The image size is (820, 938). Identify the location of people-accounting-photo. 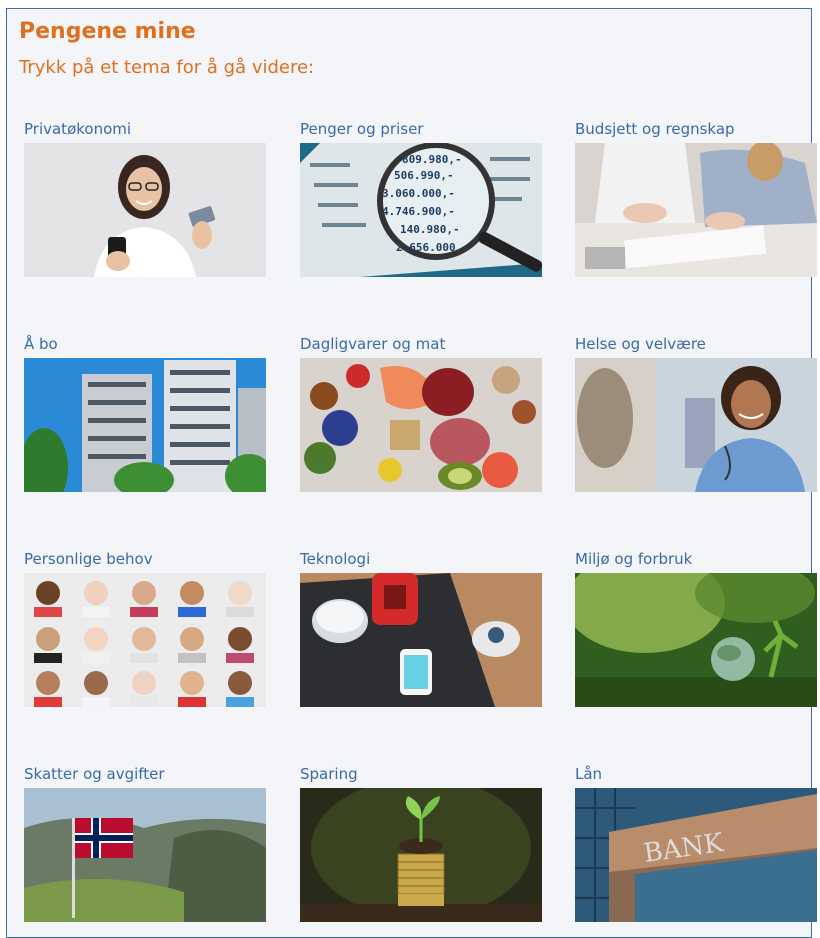
(696, 210).